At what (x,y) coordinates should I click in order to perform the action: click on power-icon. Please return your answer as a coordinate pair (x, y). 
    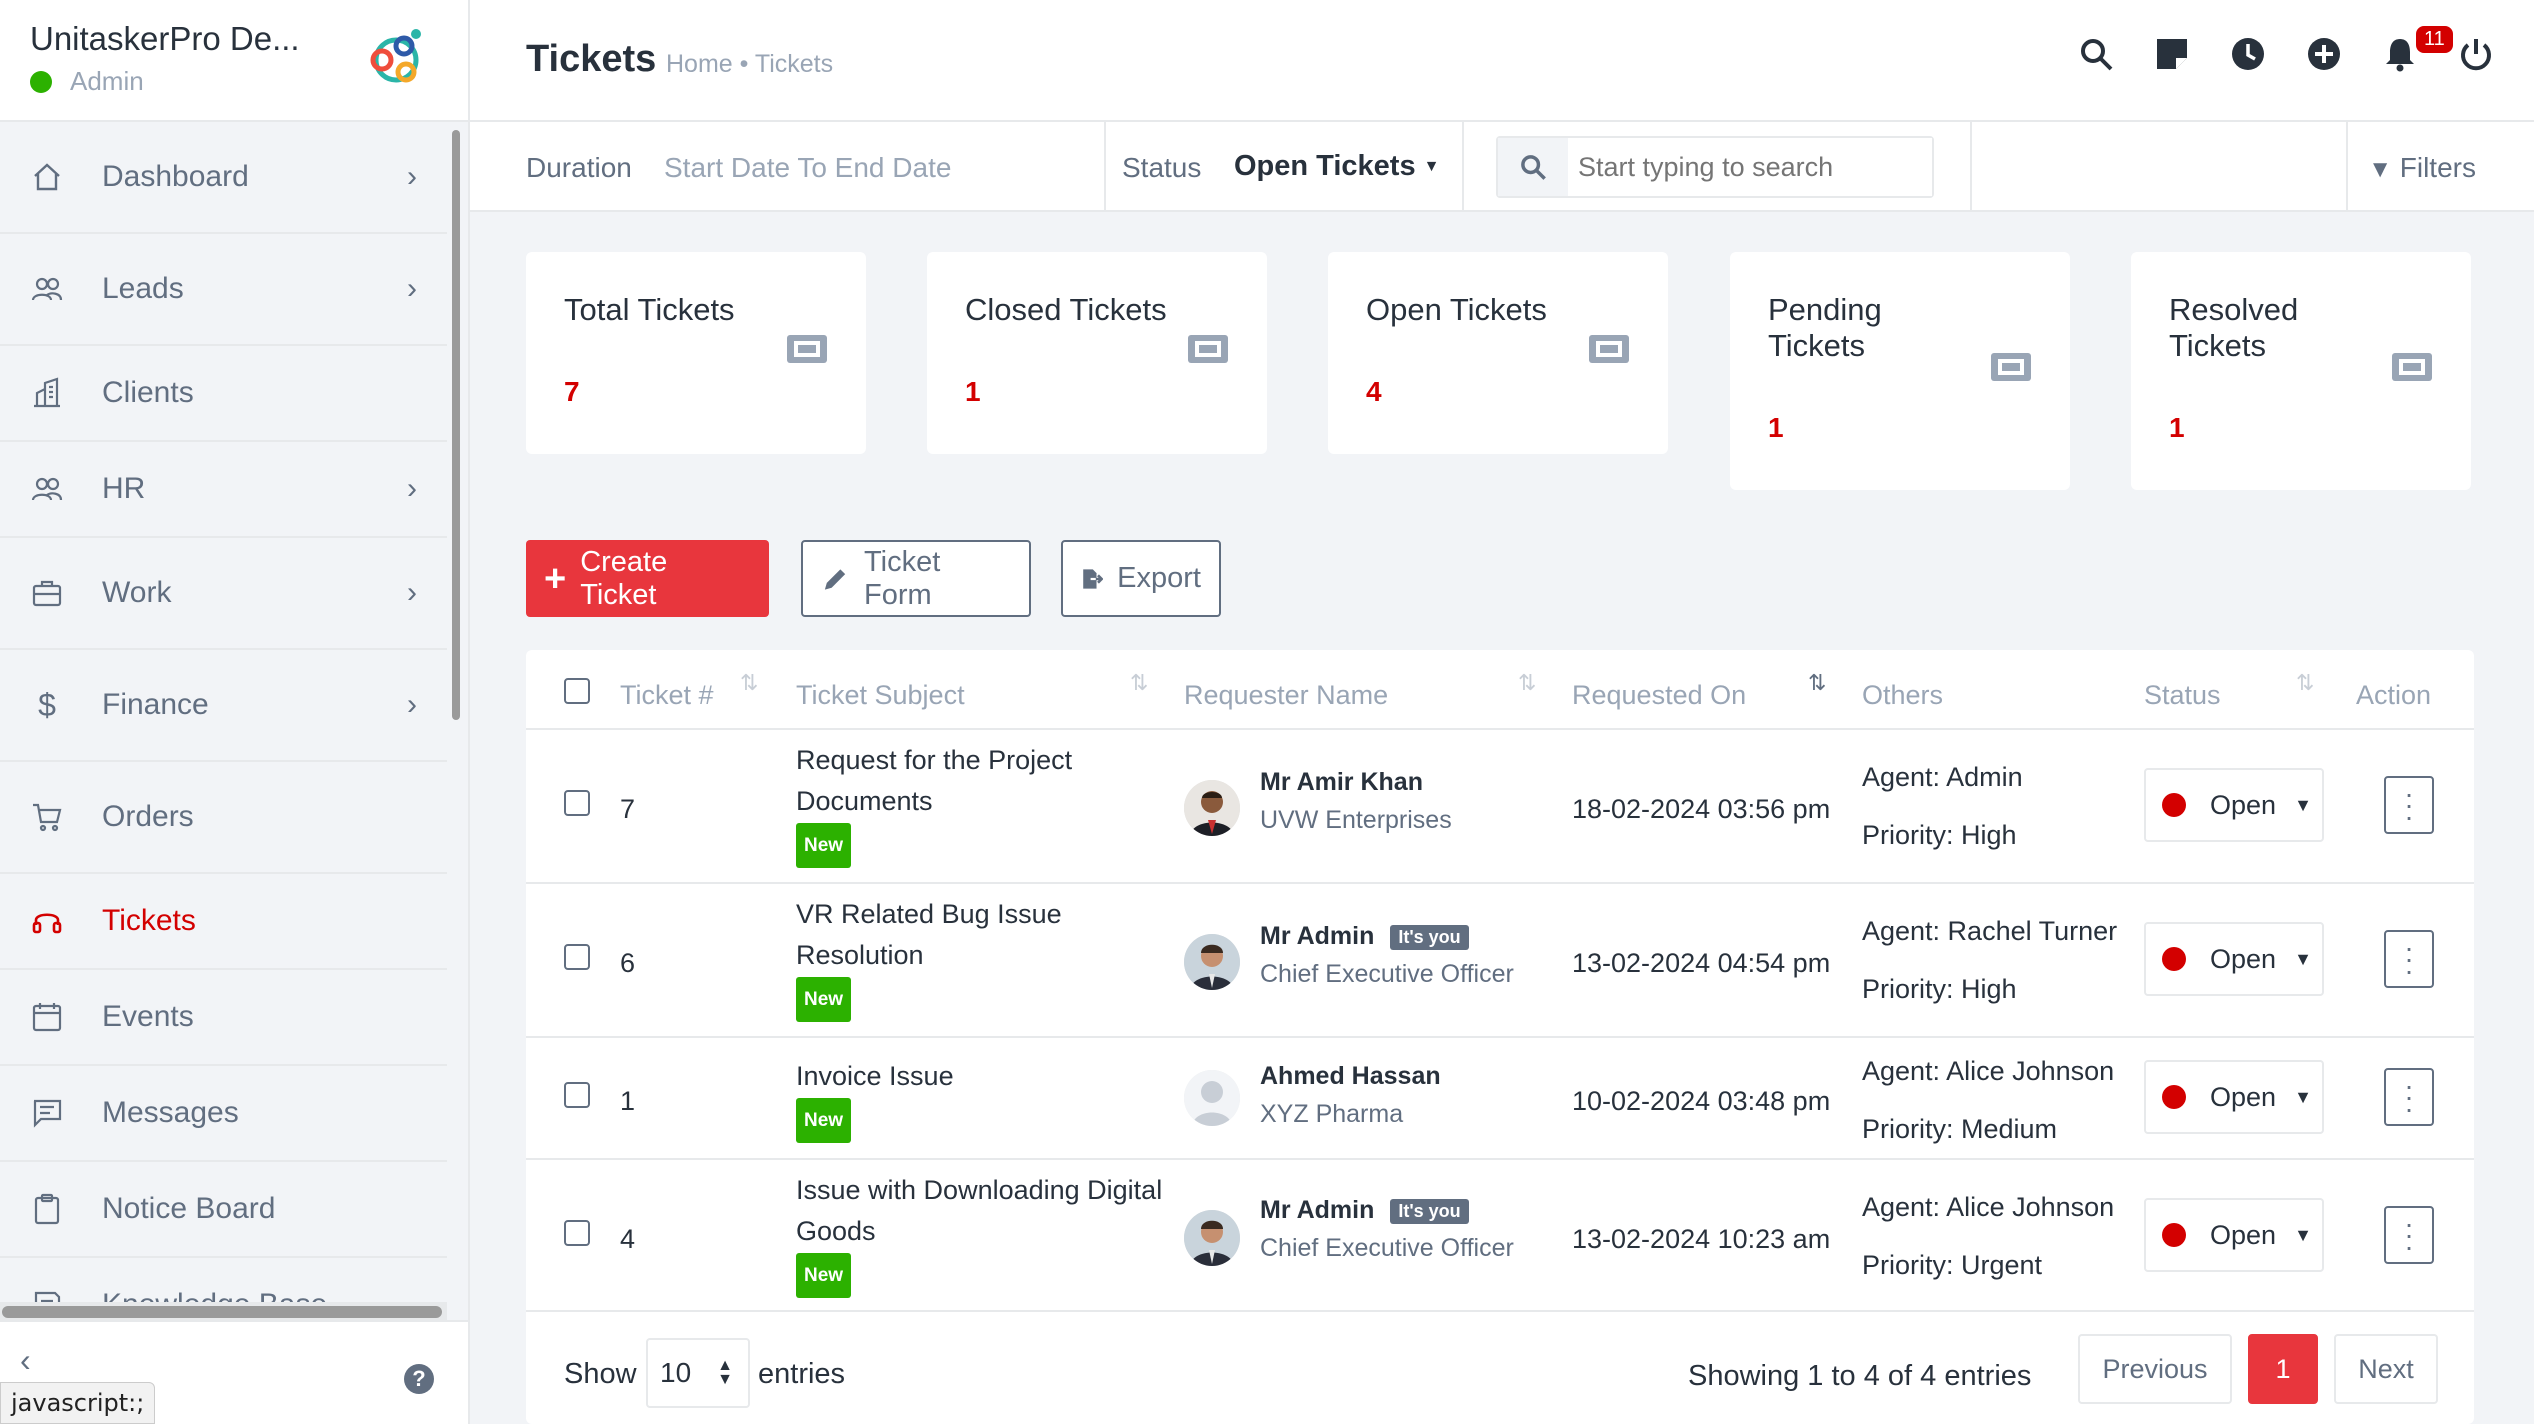
    Looking at the image, I should click on (2476, 54).